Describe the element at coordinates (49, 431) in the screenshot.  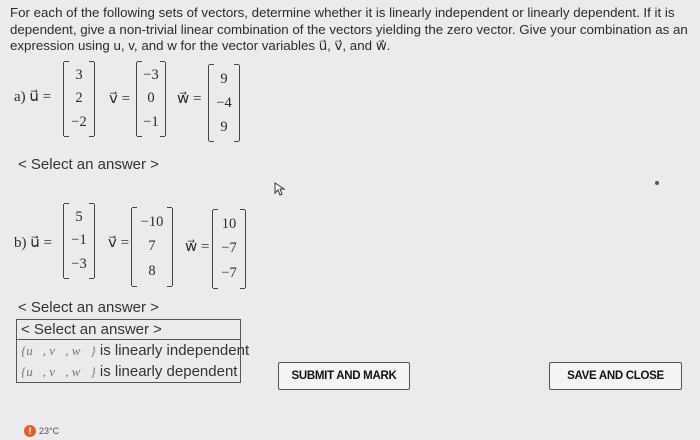
I see `temperature-text: 23°C` at that location.